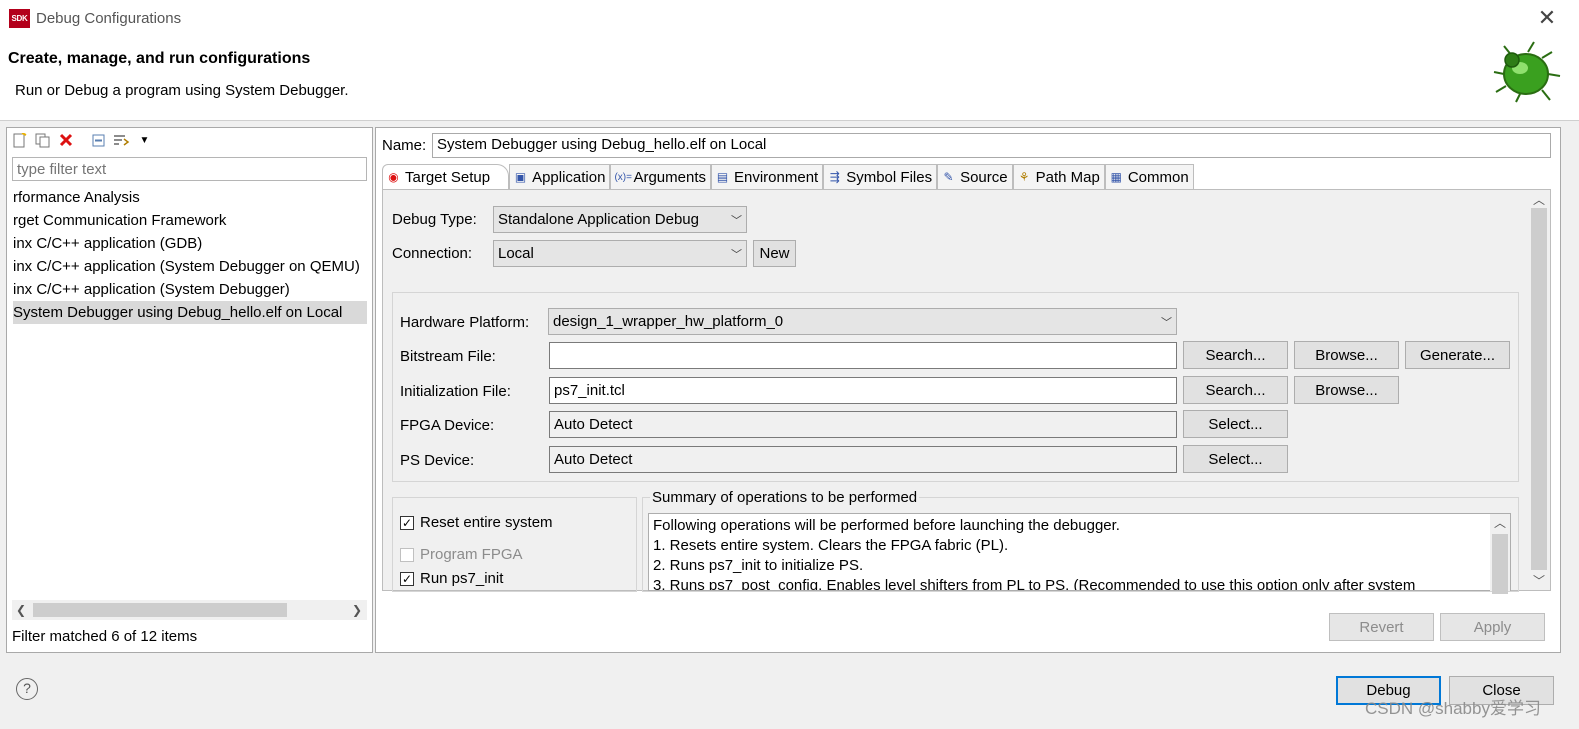  I want to click on filter-status-text: Filter matched 6 of 12 items, so click(105, 636).